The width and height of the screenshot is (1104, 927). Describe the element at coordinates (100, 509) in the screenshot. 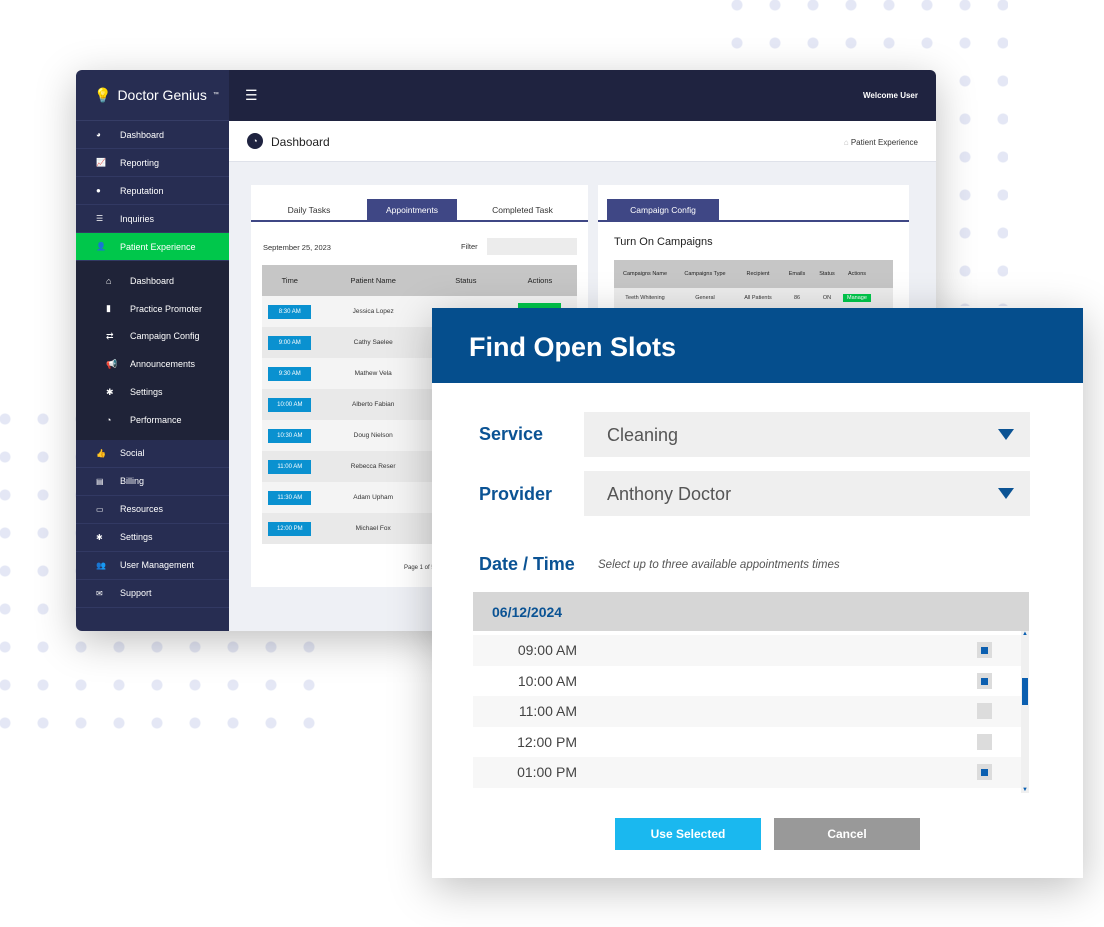

I see `book-icon: ▭` at that location.